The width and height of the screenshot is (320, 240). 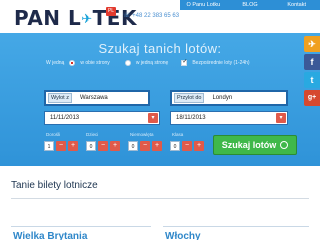 I want to click on adults-count: 1, so click(x=49, y=146).